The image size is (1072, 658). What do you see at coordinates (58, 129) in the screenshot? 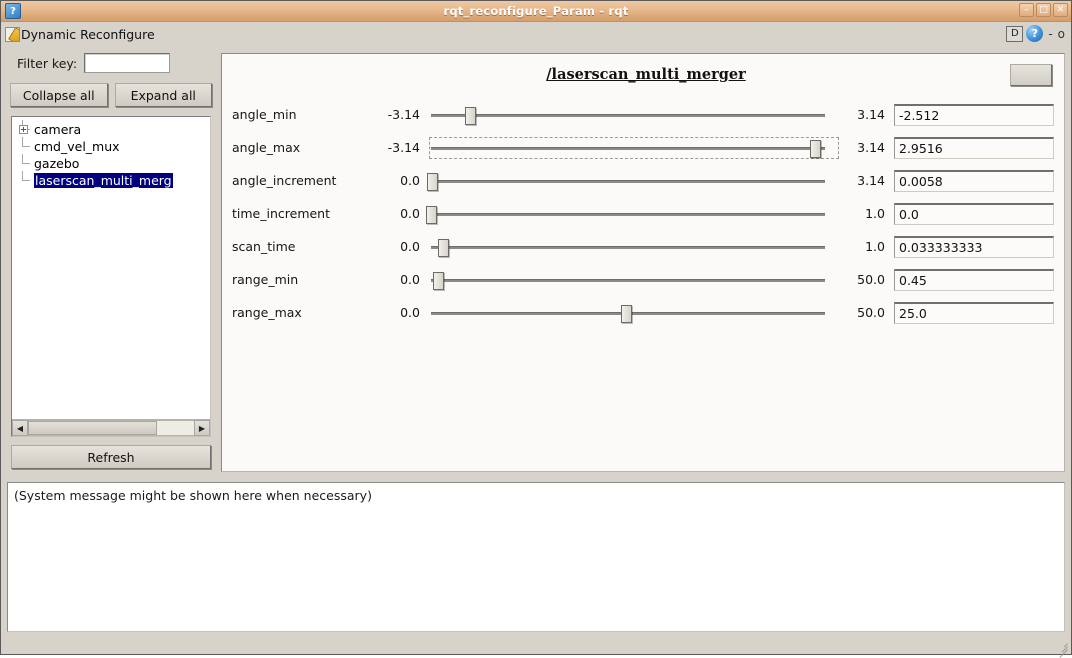
I see `tree-item-label: camera` at bounding box center [58, 129].